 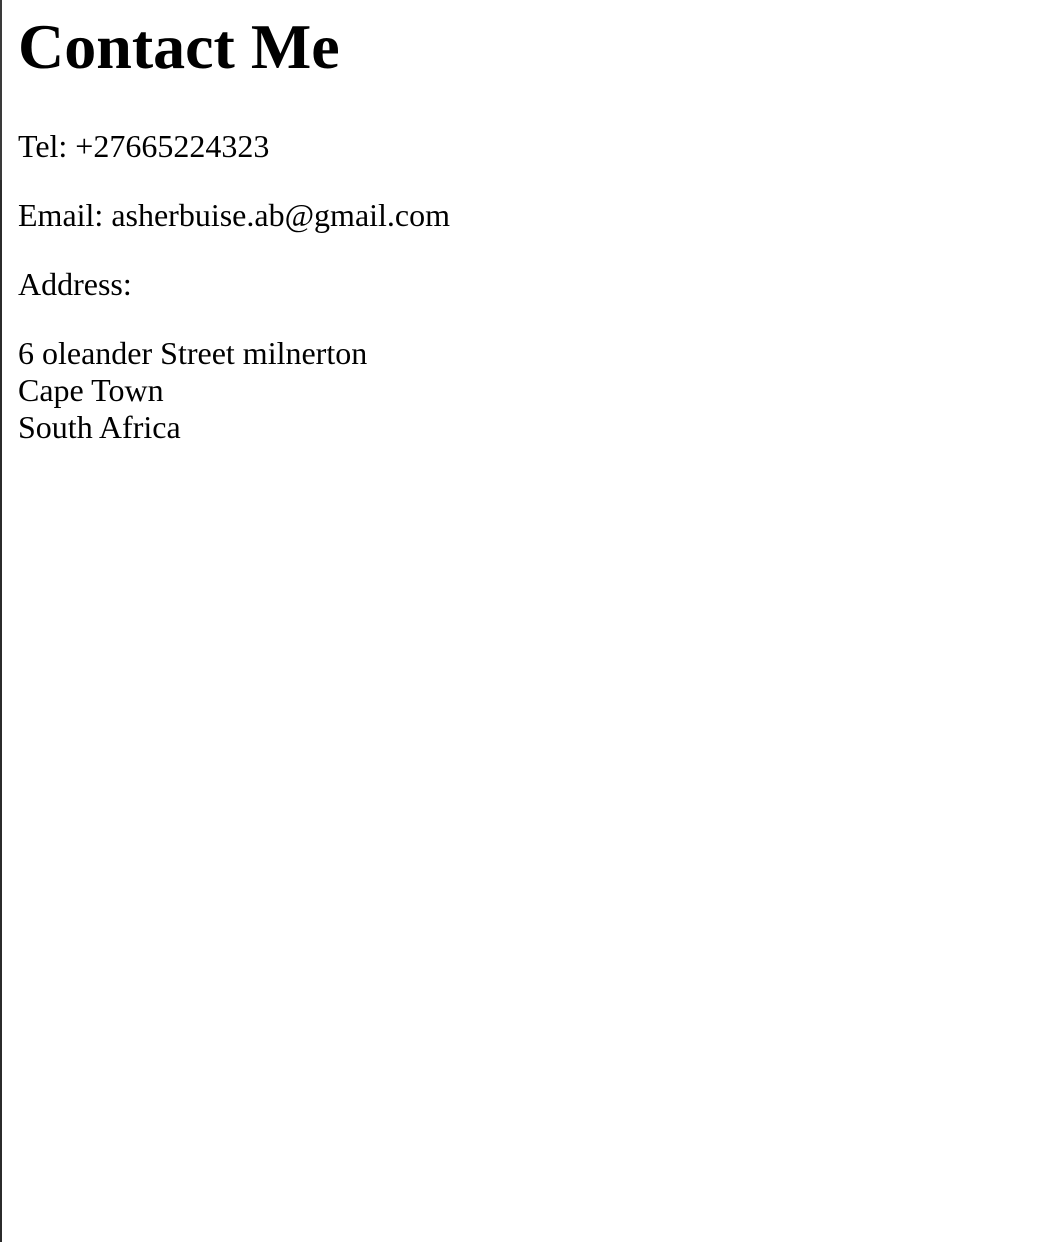 What do you see at coordinates (99, 427) in the screenshot?
I see `address-line-3: South Africa` at bounding box center [99, 427].